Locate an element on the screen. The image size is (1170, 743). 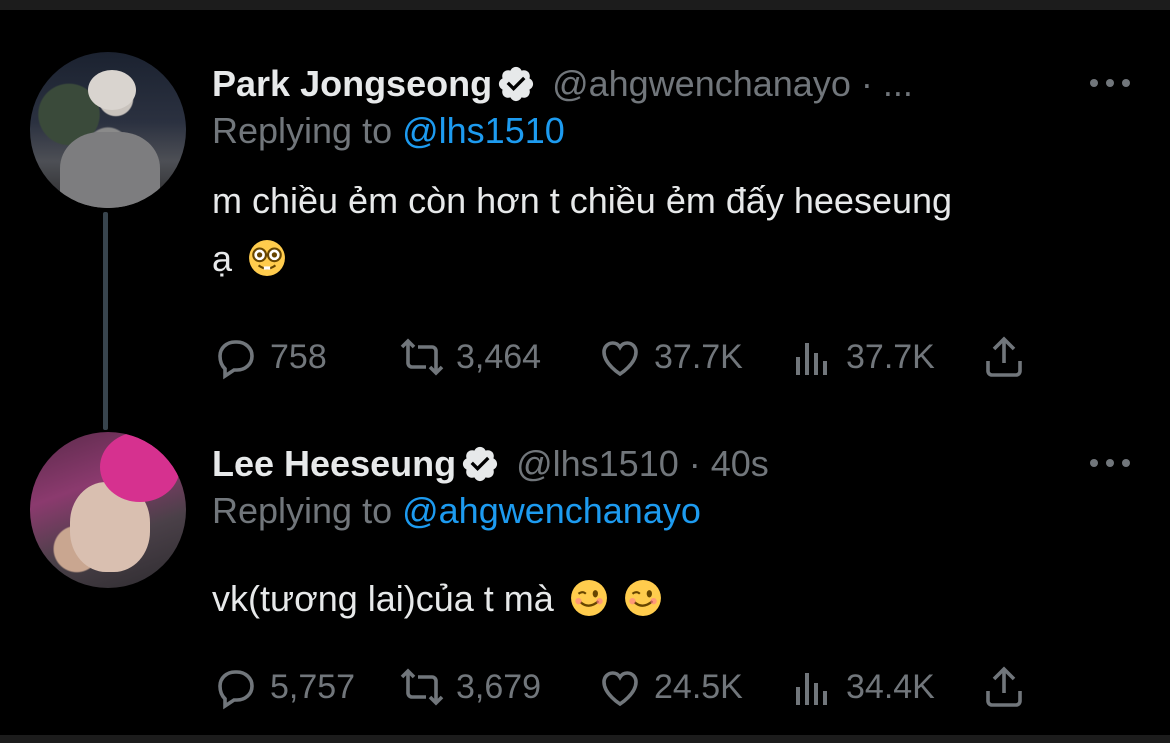
retweet-button: 3,679 is located at coordinates (469, 687).